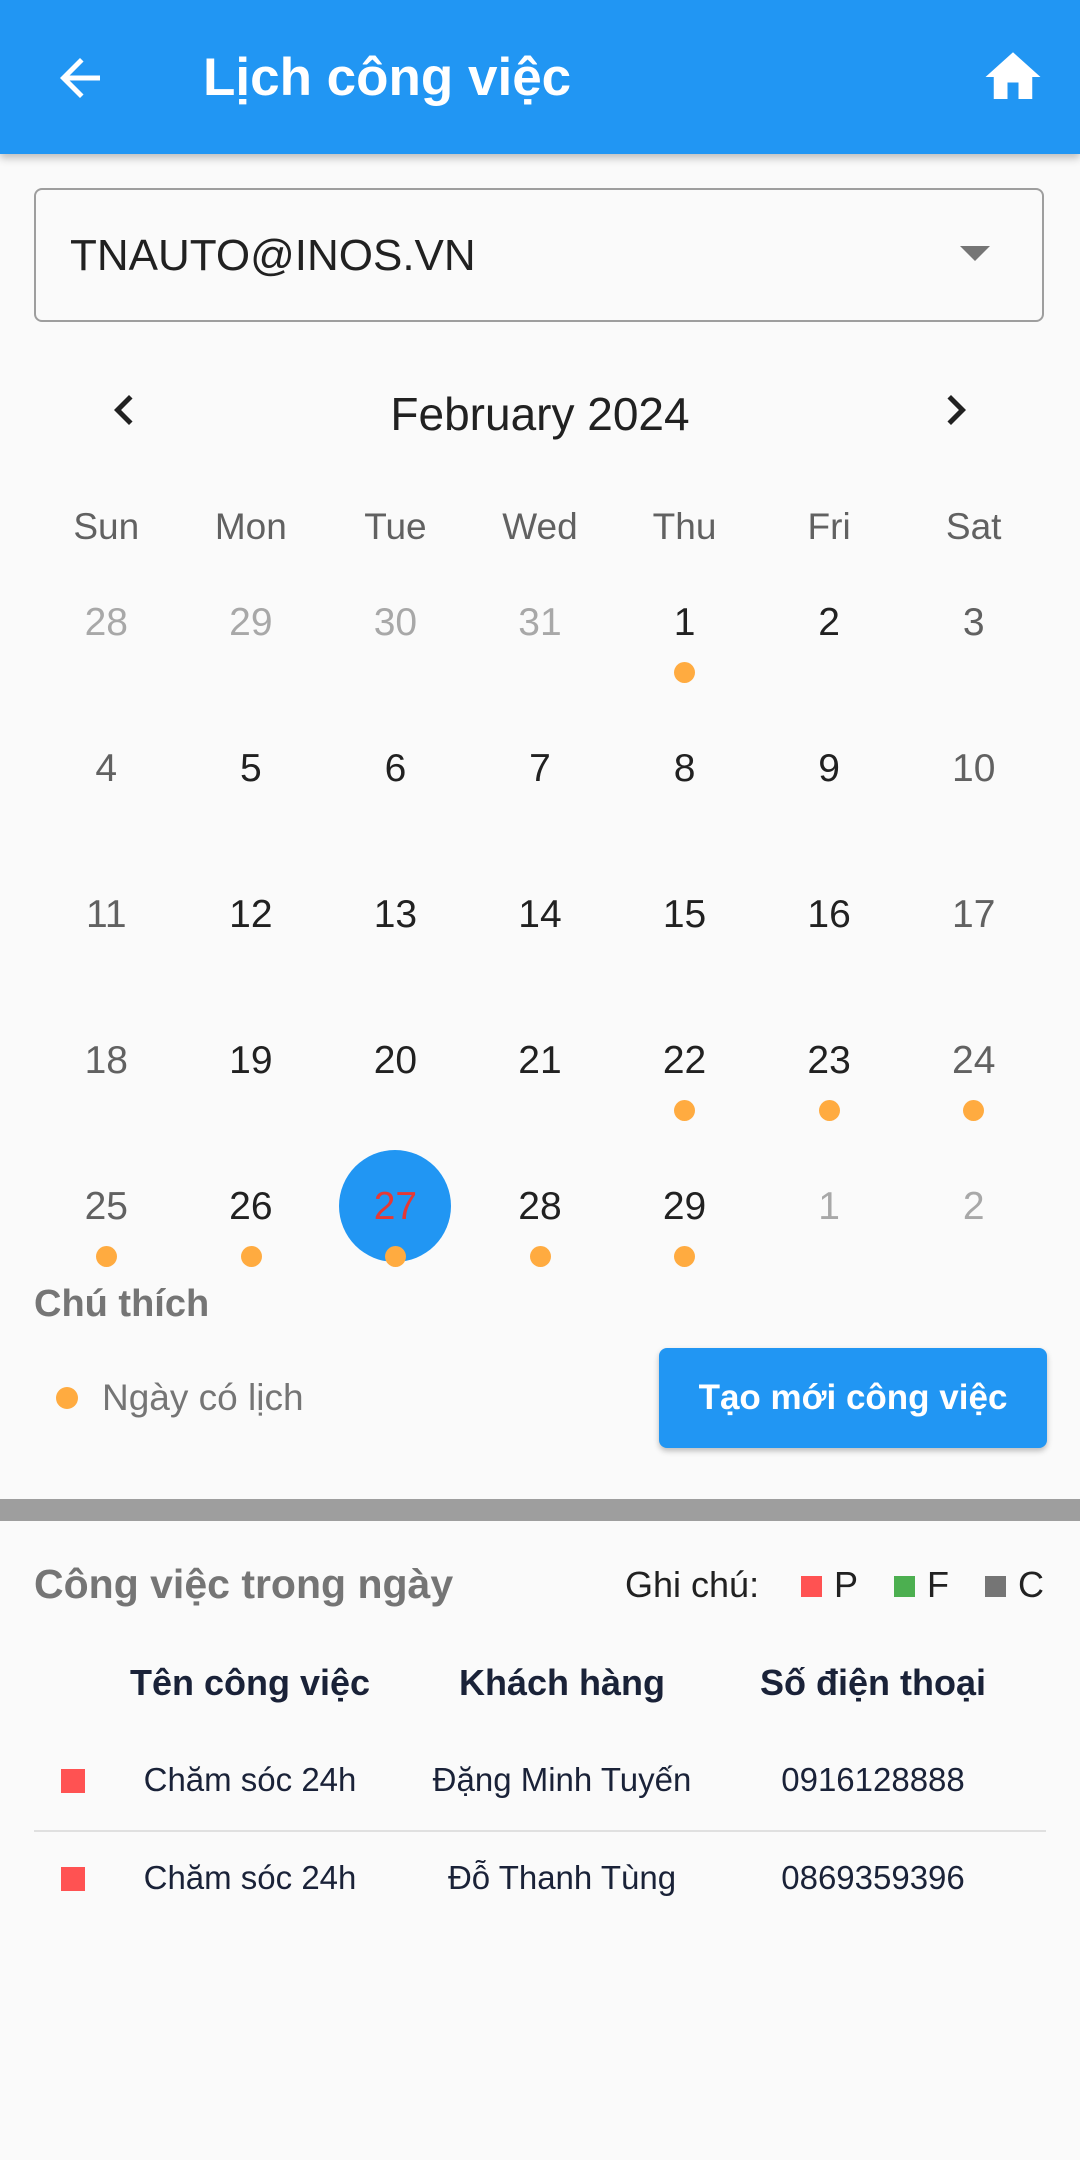 The width and height of the screenshot is (1080, 2160). I want to click on calendar-month-title: February 2024, so click(540, 414).